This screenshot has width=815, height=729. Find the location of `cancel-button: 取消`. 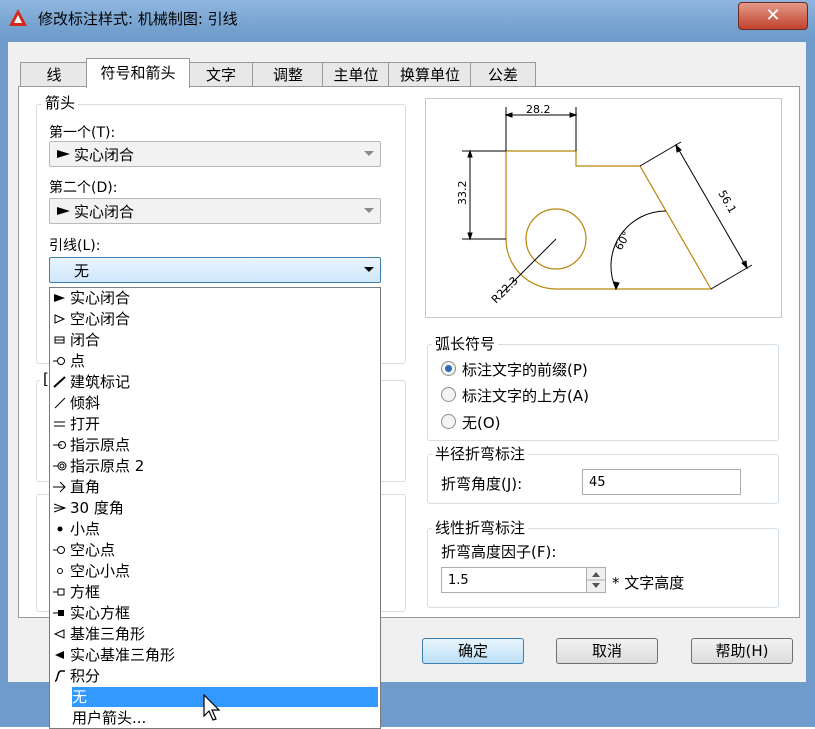

cancel-button: 取消 is located at coordinates (607, 651).